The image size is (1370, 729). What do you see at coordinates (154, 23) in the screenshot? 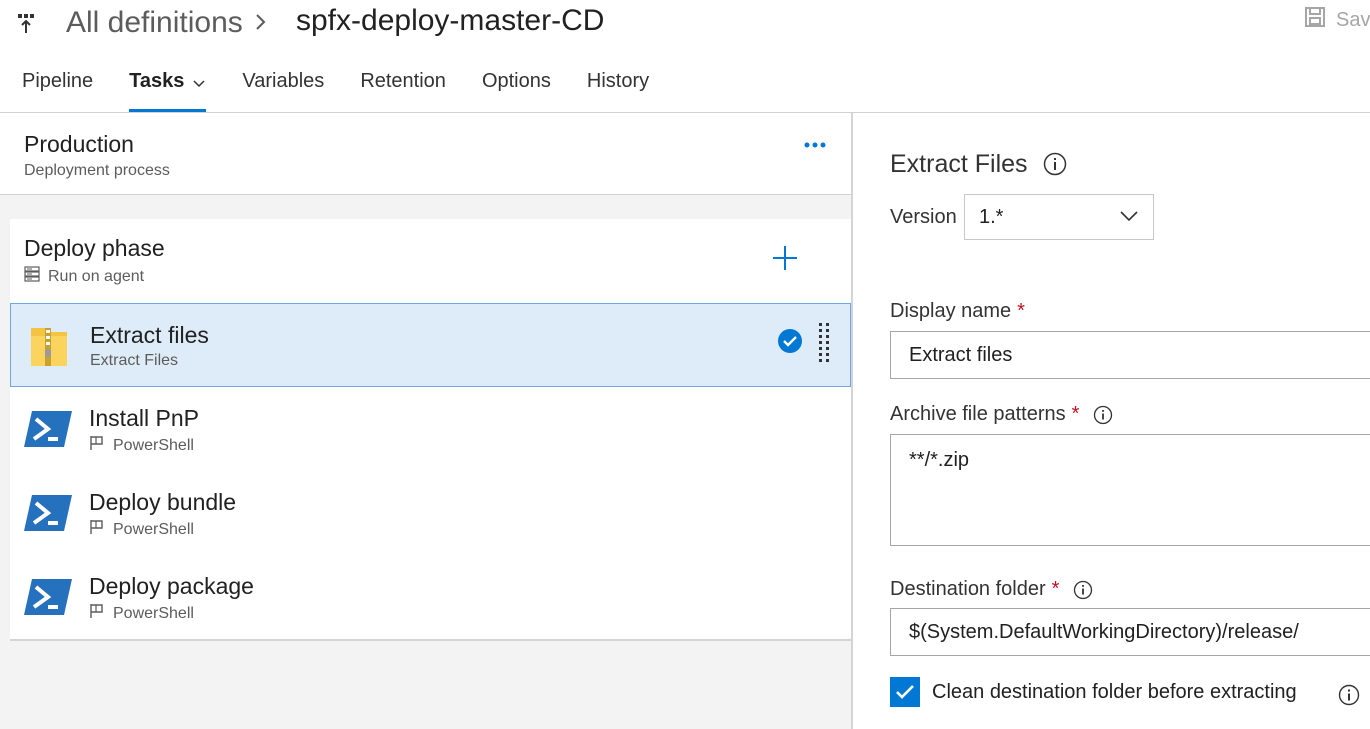
I see `breadcrumb-all-definitions: All definitions` at bounding box center [154, 23].